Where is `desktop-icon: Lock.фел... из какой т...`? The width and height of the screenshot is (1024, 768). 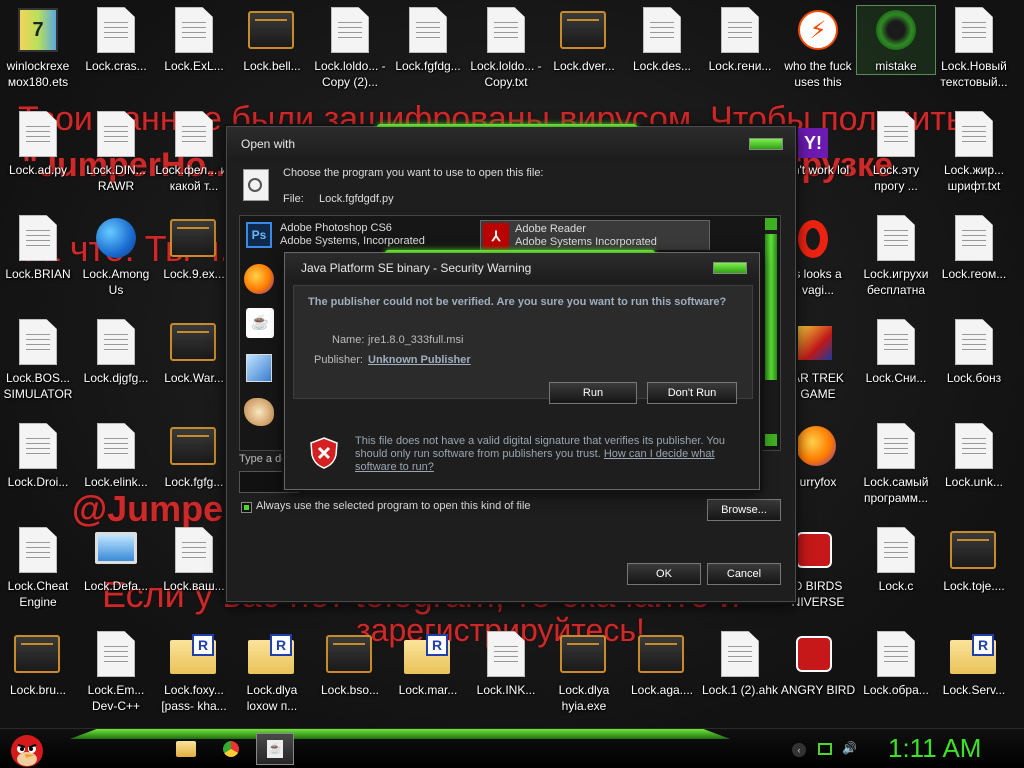
desktop-icon: Lock.фел... из какой т... is located at coordinates (194, 152).